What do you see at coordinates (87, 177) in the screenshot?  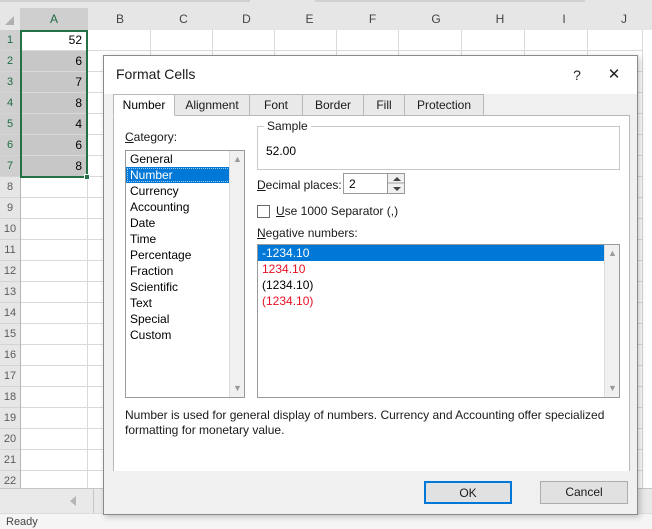 I see `fill-handle` at bounding box center [87, 177].